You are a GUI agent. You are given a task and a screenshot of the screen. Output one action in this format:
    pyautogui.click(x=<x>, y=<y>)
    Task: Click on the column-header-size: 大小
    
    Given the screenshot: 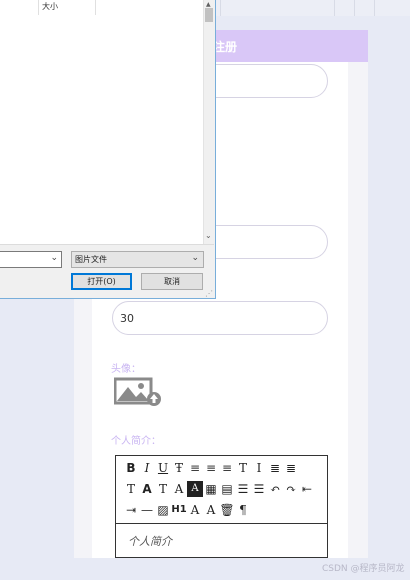 What is the action you would take?
    pyautogui.click(x=67, y=7)
    